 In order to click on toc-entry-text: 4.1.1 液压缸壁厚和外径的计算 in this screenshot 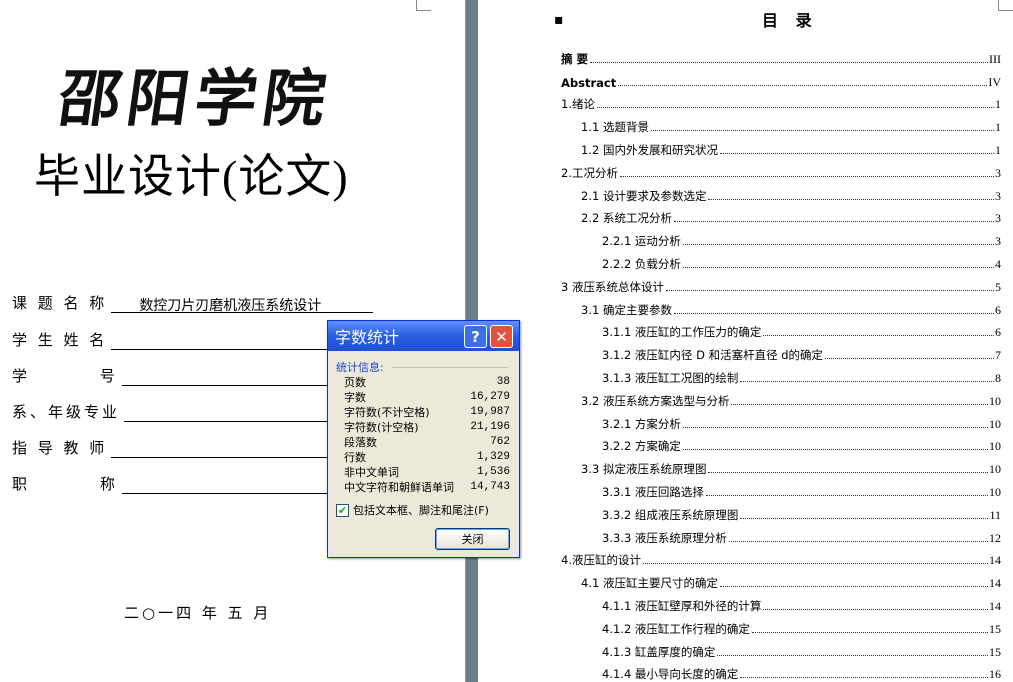, I will do `click(682, 605)`.